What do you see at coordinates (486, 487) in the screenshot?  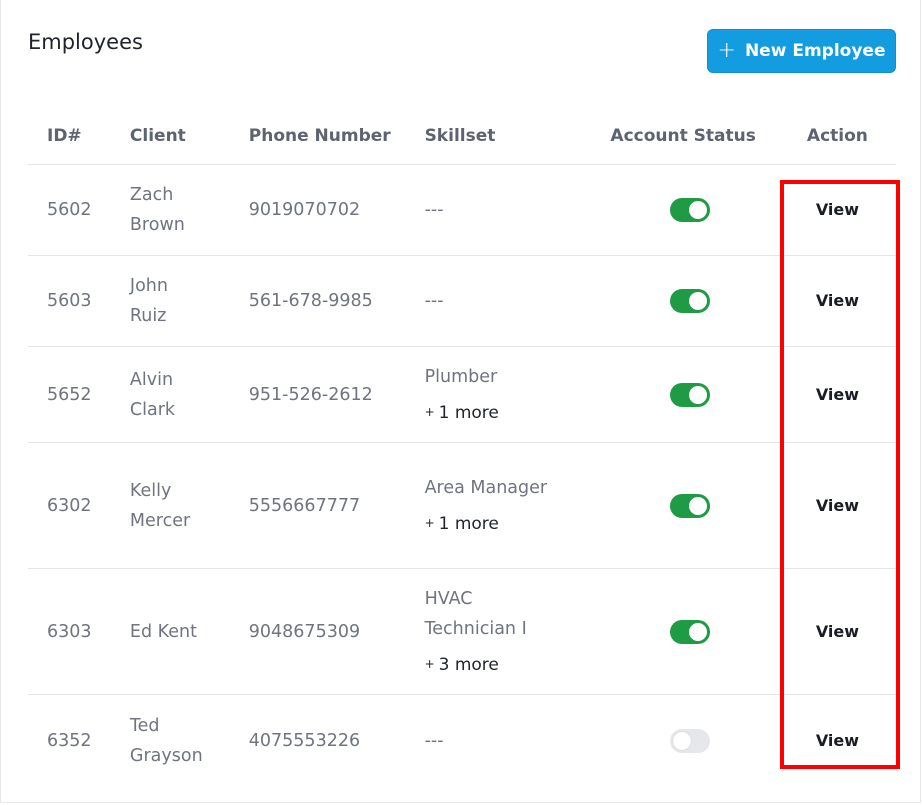 I see `skillset-text: Area Manager` at bounding box center [486, 487].